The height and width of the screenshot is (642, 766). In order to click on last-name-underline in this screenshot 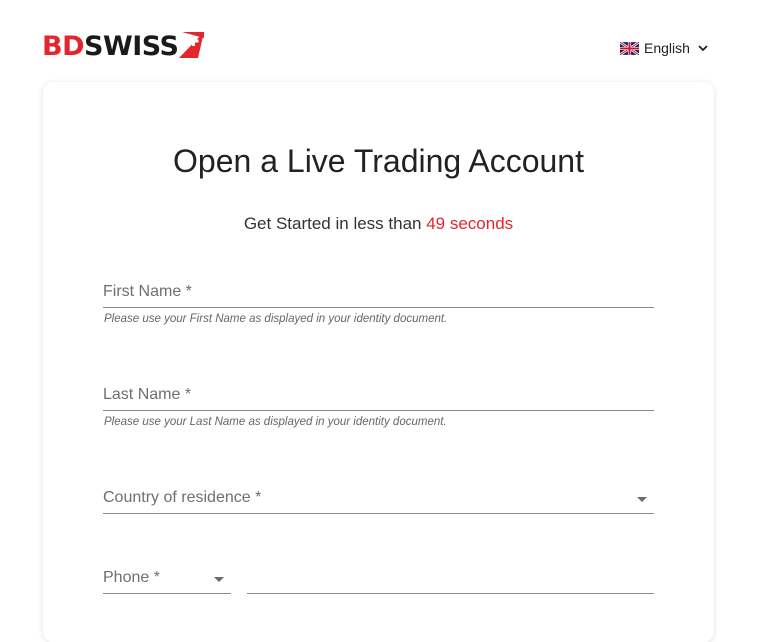, I will do `click(378, 410)`.